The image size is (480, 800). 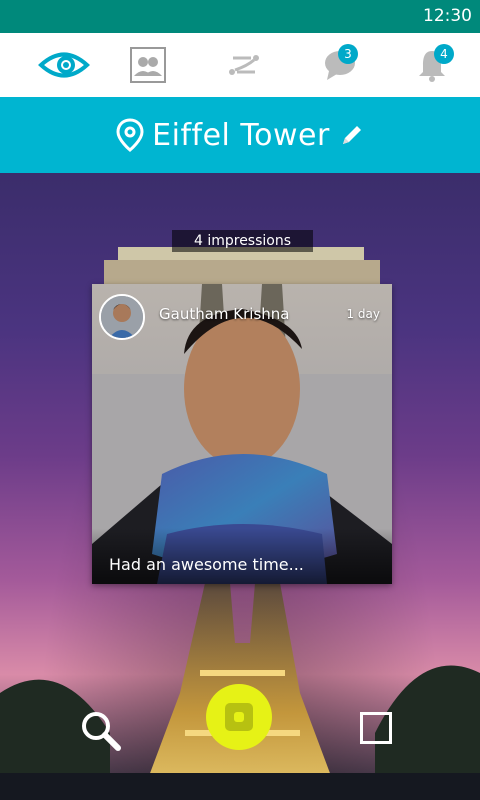 I want to click on impressions-label: 4 impressions, so click(x=242, y=241).